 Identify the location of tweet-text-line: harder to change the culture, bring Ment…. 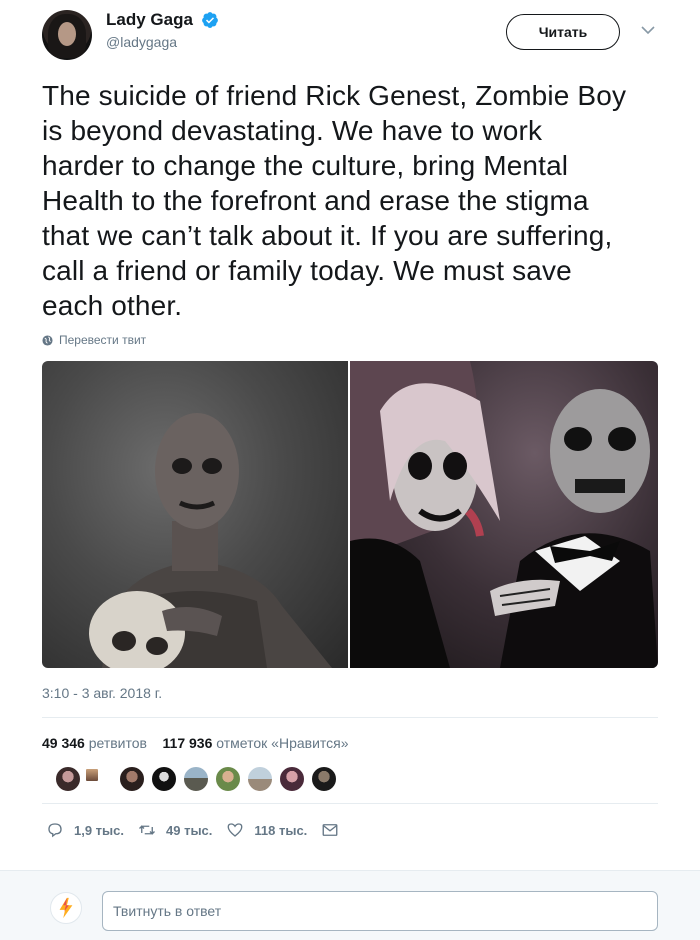
(305, 165).